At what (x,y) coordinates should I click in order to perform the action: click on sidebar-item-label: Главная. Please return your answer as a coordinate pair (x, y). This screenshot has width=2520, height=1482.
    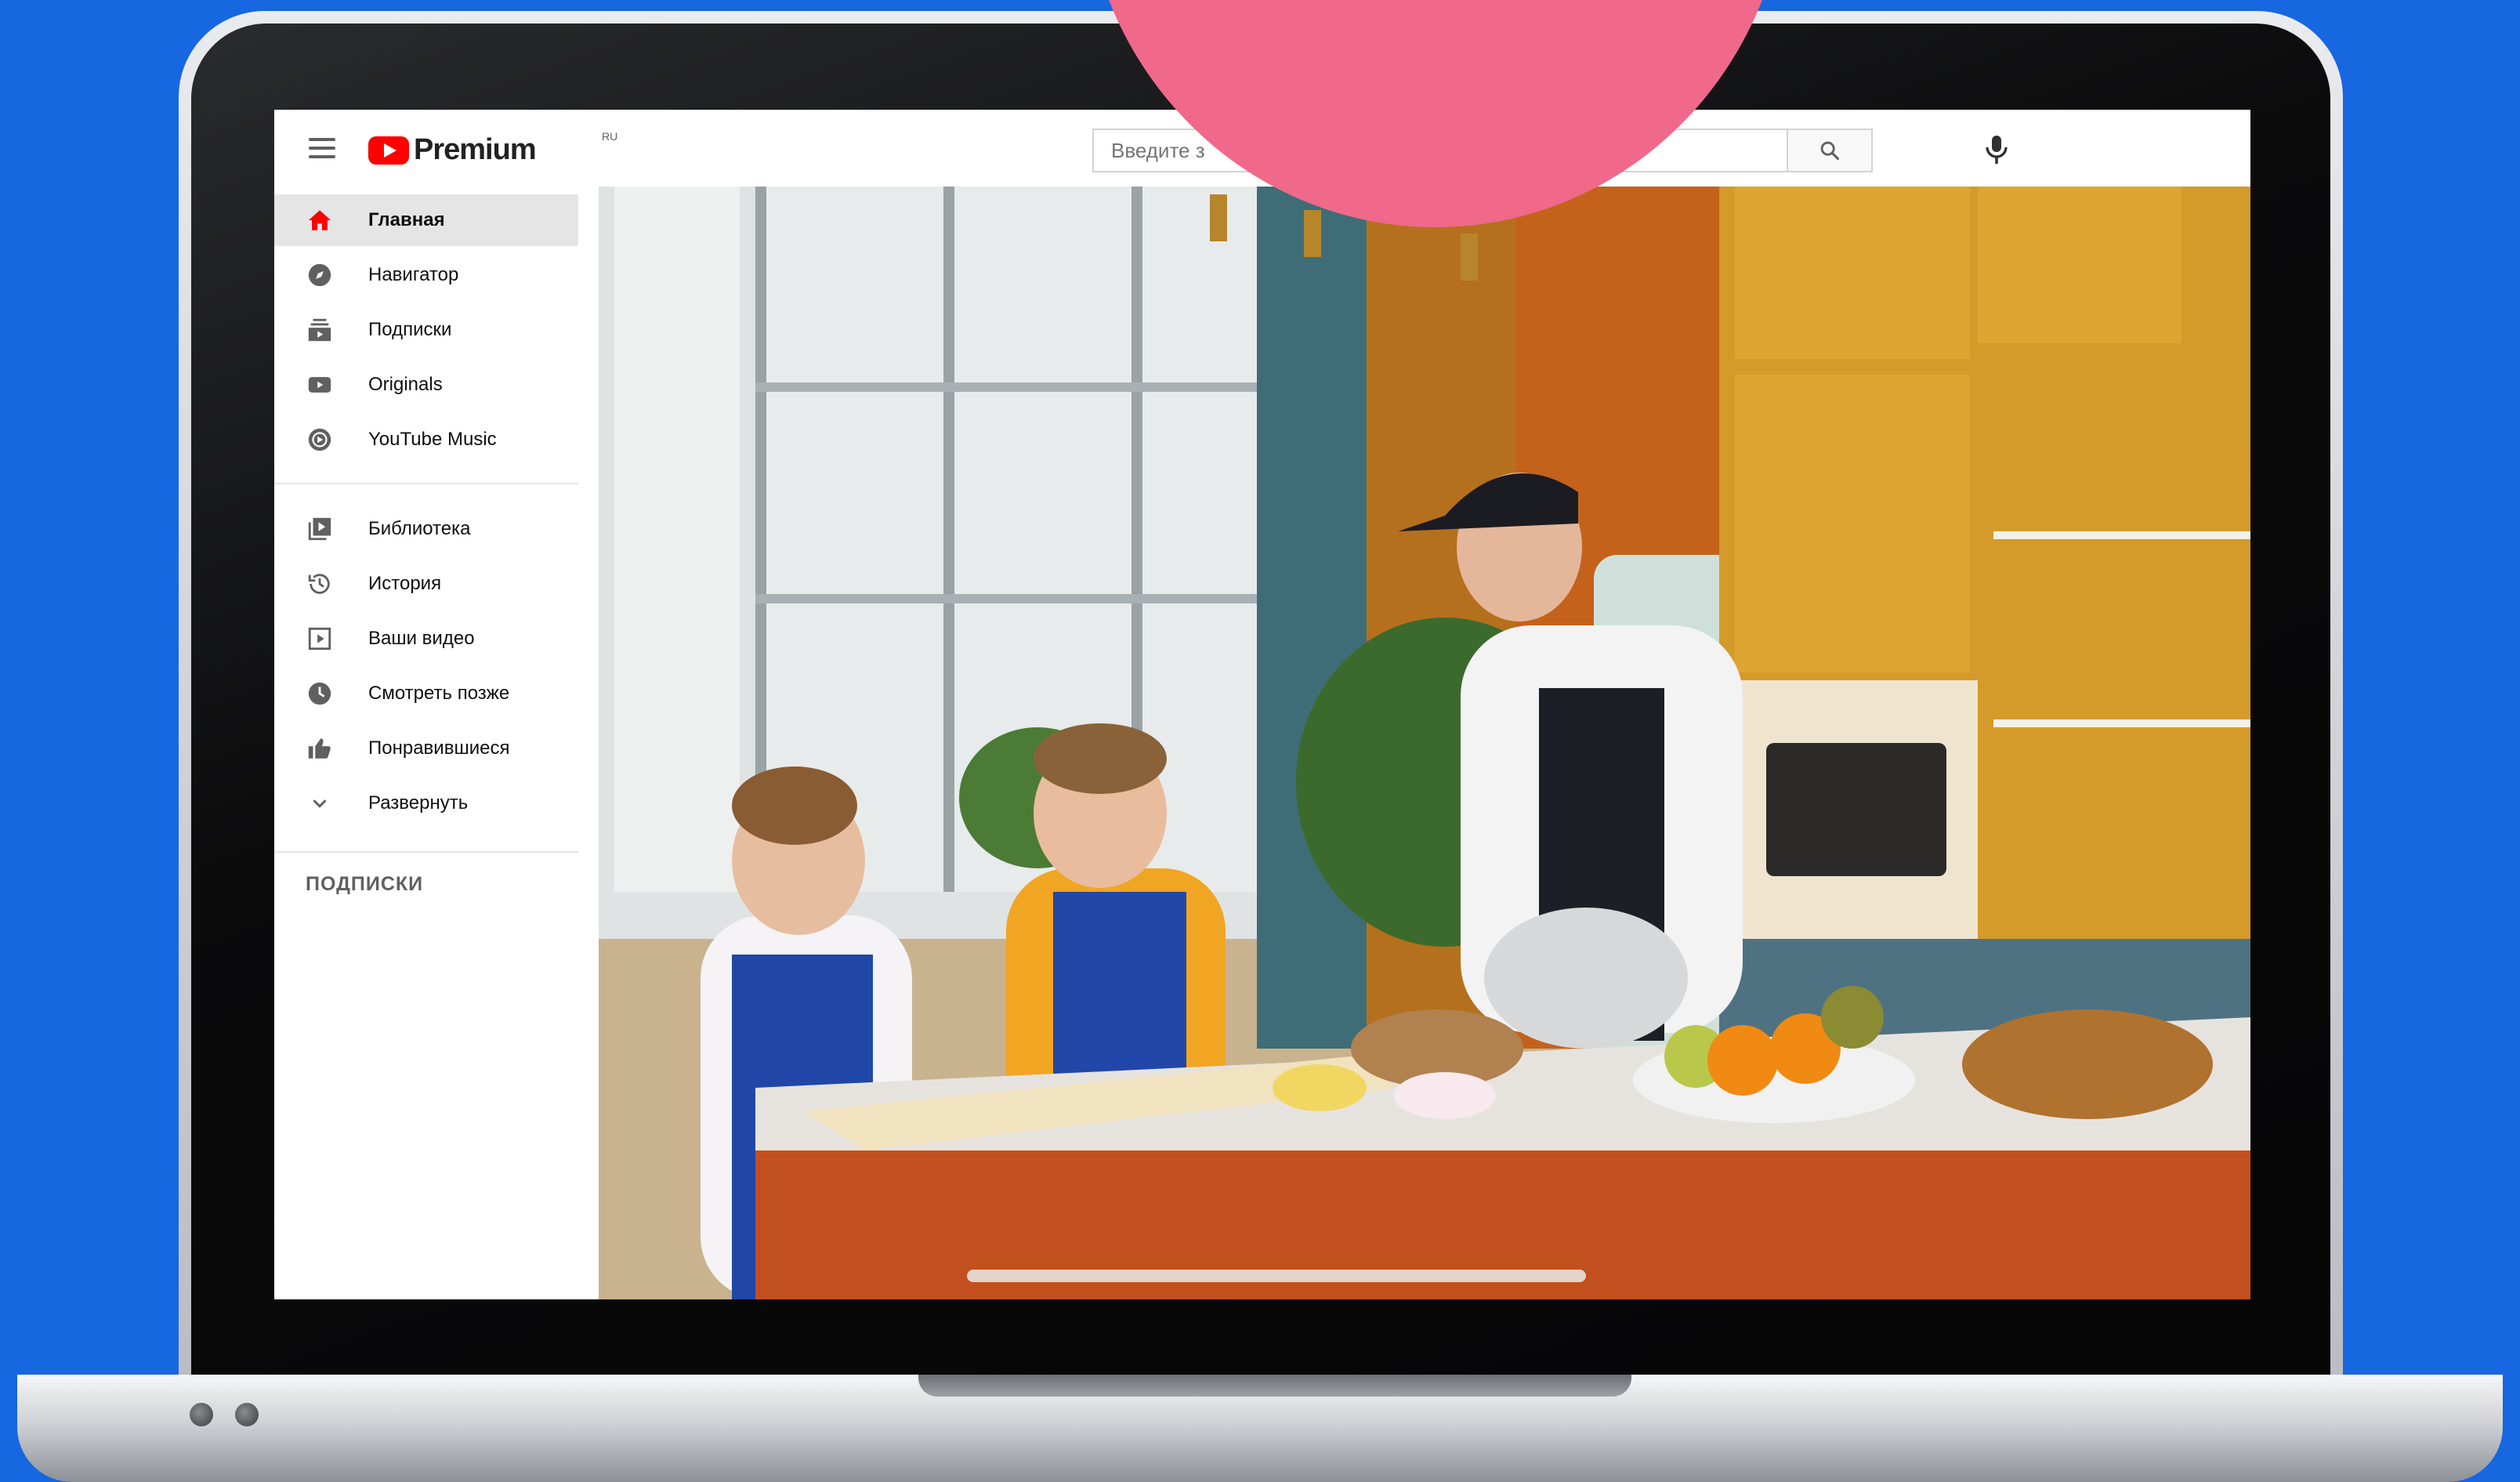
    Looking at the image, I should click on (406, 220).